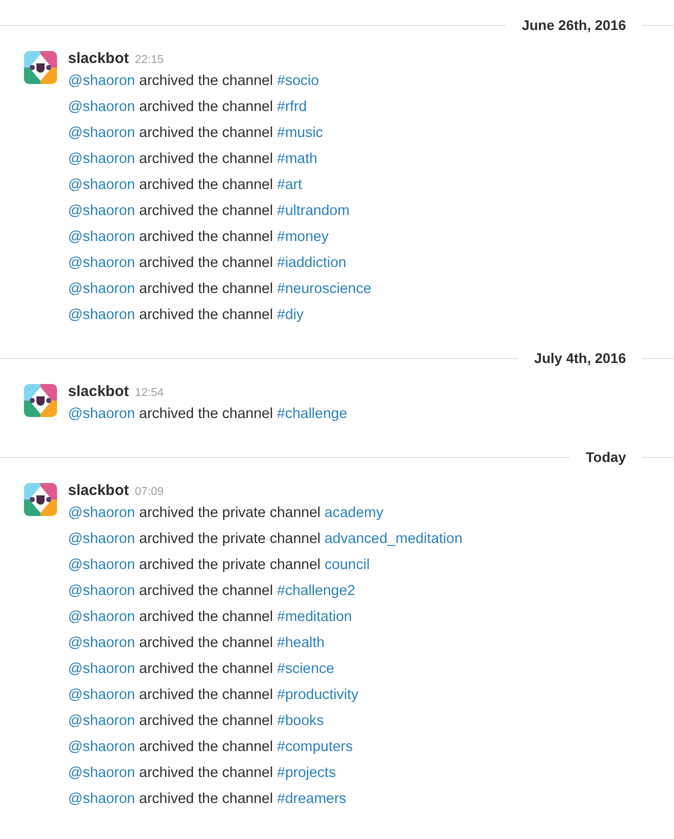 This screenshot has width=674, height=839. I want to click on channel-link: #diy, so click(290, 315).